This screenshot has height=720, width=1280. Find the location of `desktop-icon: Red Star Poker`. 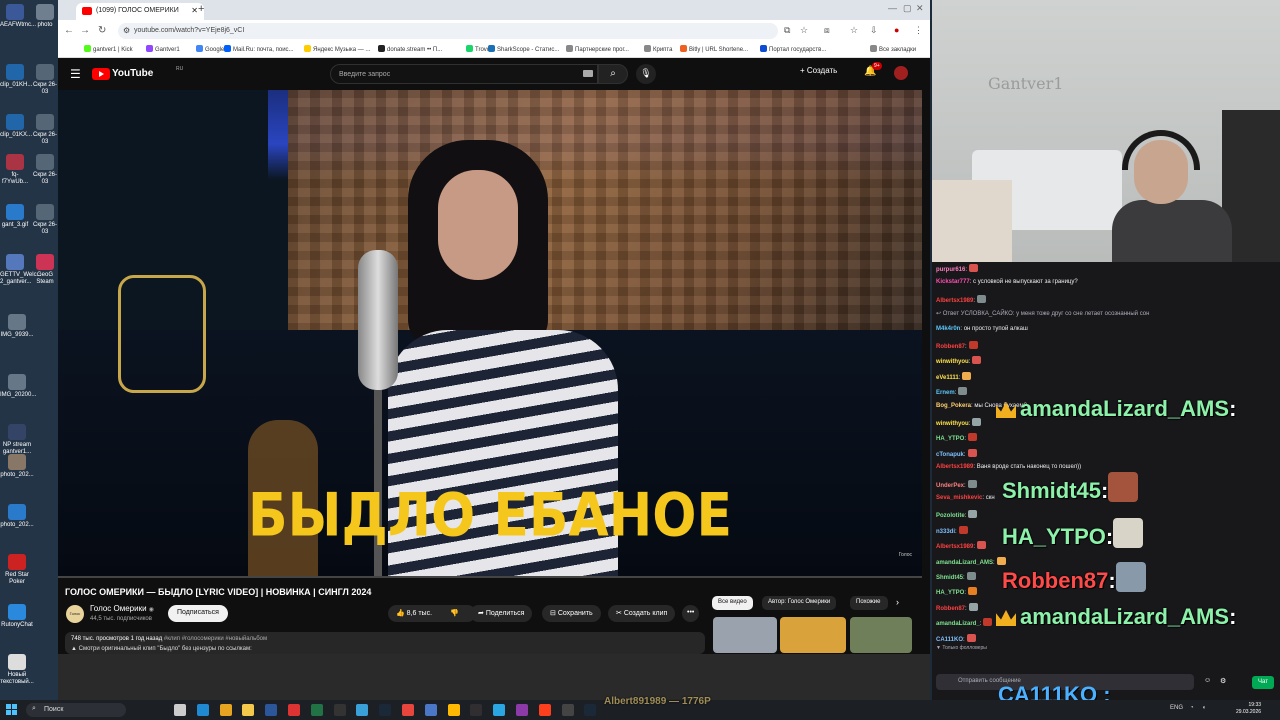

desktop-icon: Red Star Poker is located at coordinates (17, 577).